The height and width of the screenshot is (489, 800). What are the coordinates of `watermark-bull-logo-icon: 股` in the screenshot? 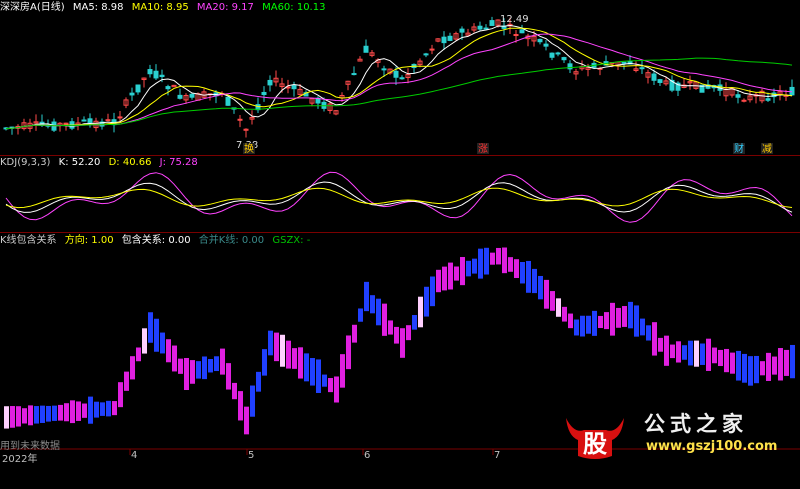 It's located at (595, 438).